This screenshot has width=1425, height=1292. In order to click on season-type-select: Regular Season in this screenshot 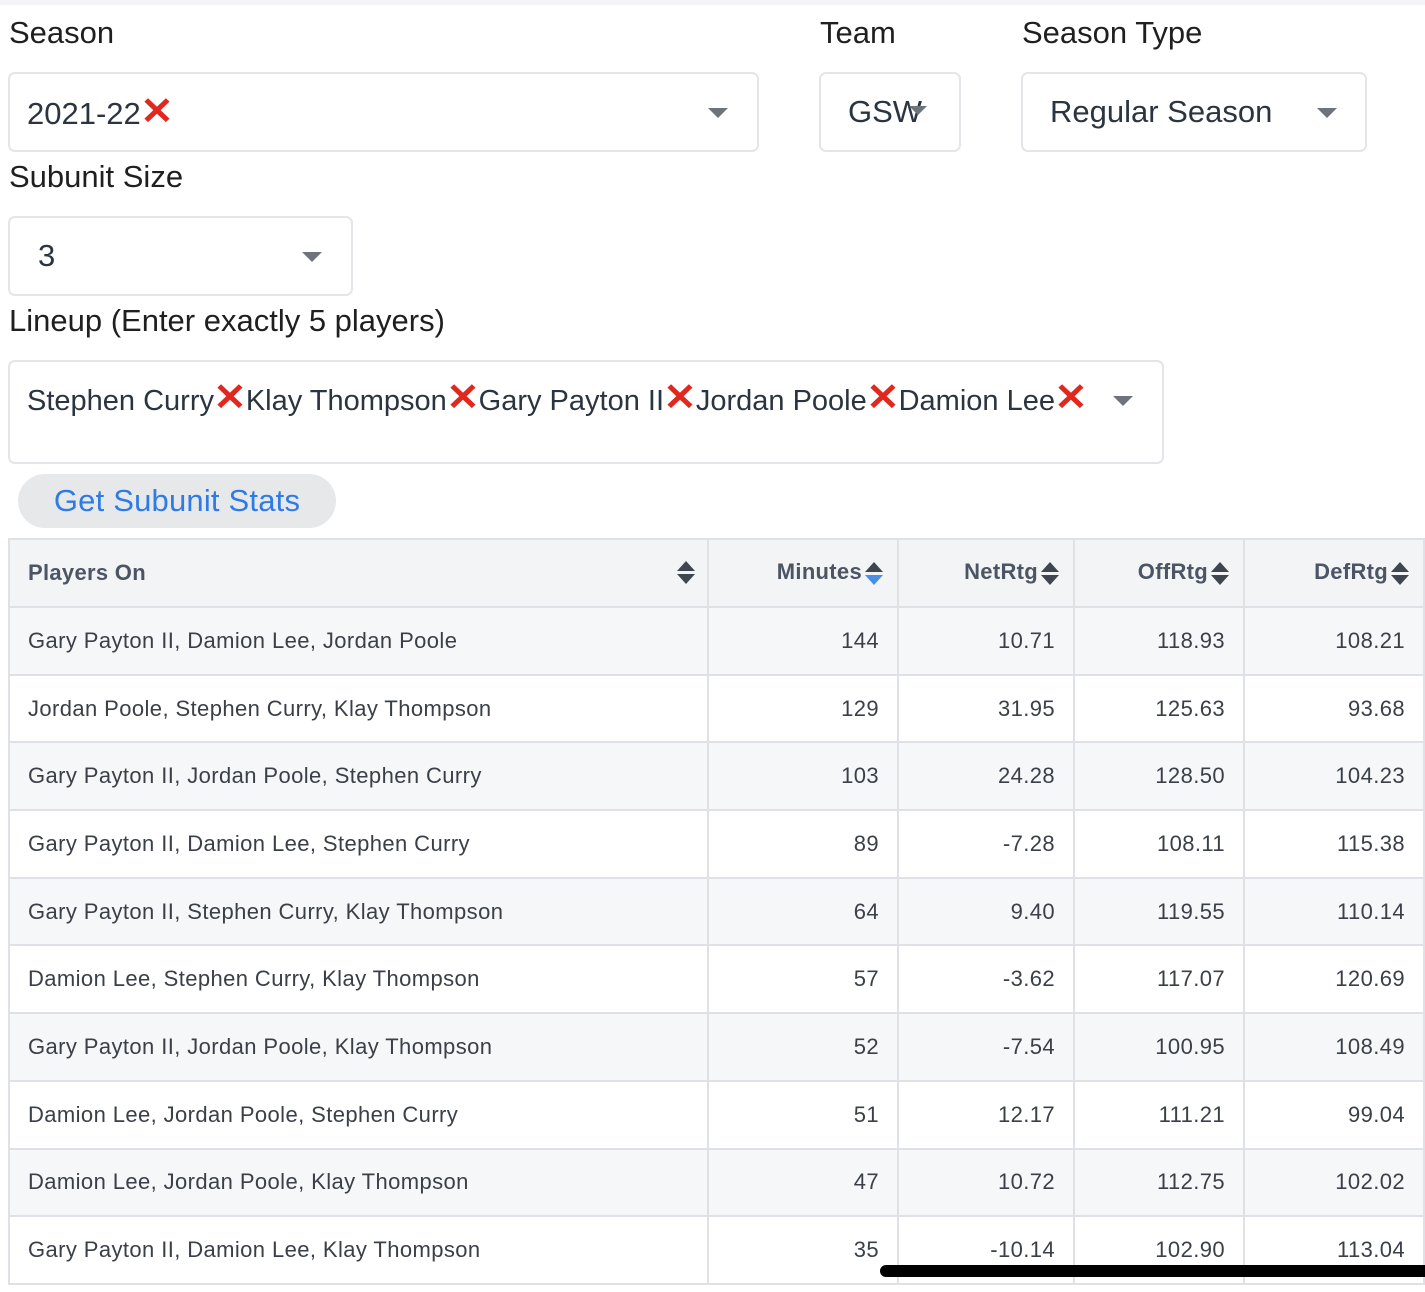, I will do `click(1194, 112)`.